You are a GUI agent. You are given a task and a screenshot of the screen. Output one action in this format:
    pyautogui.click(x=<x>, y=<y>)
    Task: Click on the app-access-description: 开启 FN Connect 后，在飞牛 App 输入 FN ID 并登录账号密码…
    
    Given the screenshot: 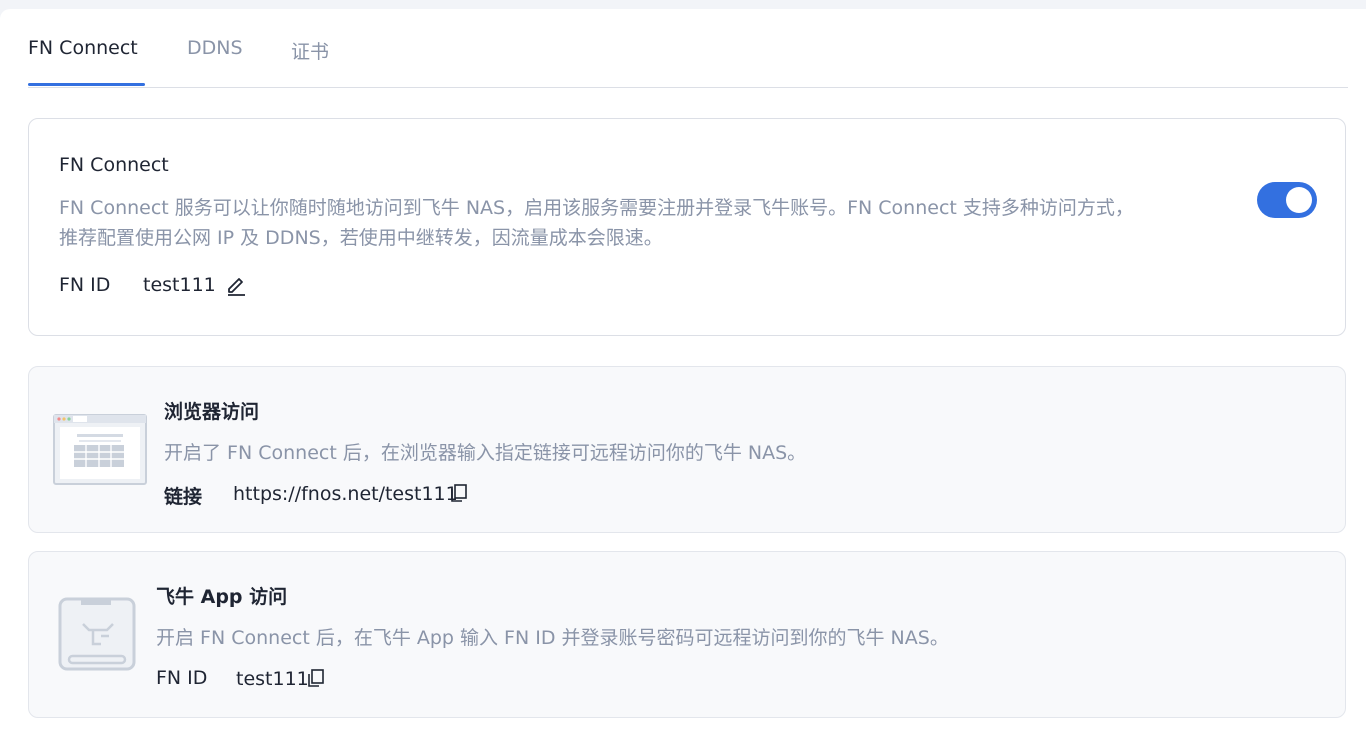 What is the action you would take?
    pyautogui.click(x=552, y=638)
    